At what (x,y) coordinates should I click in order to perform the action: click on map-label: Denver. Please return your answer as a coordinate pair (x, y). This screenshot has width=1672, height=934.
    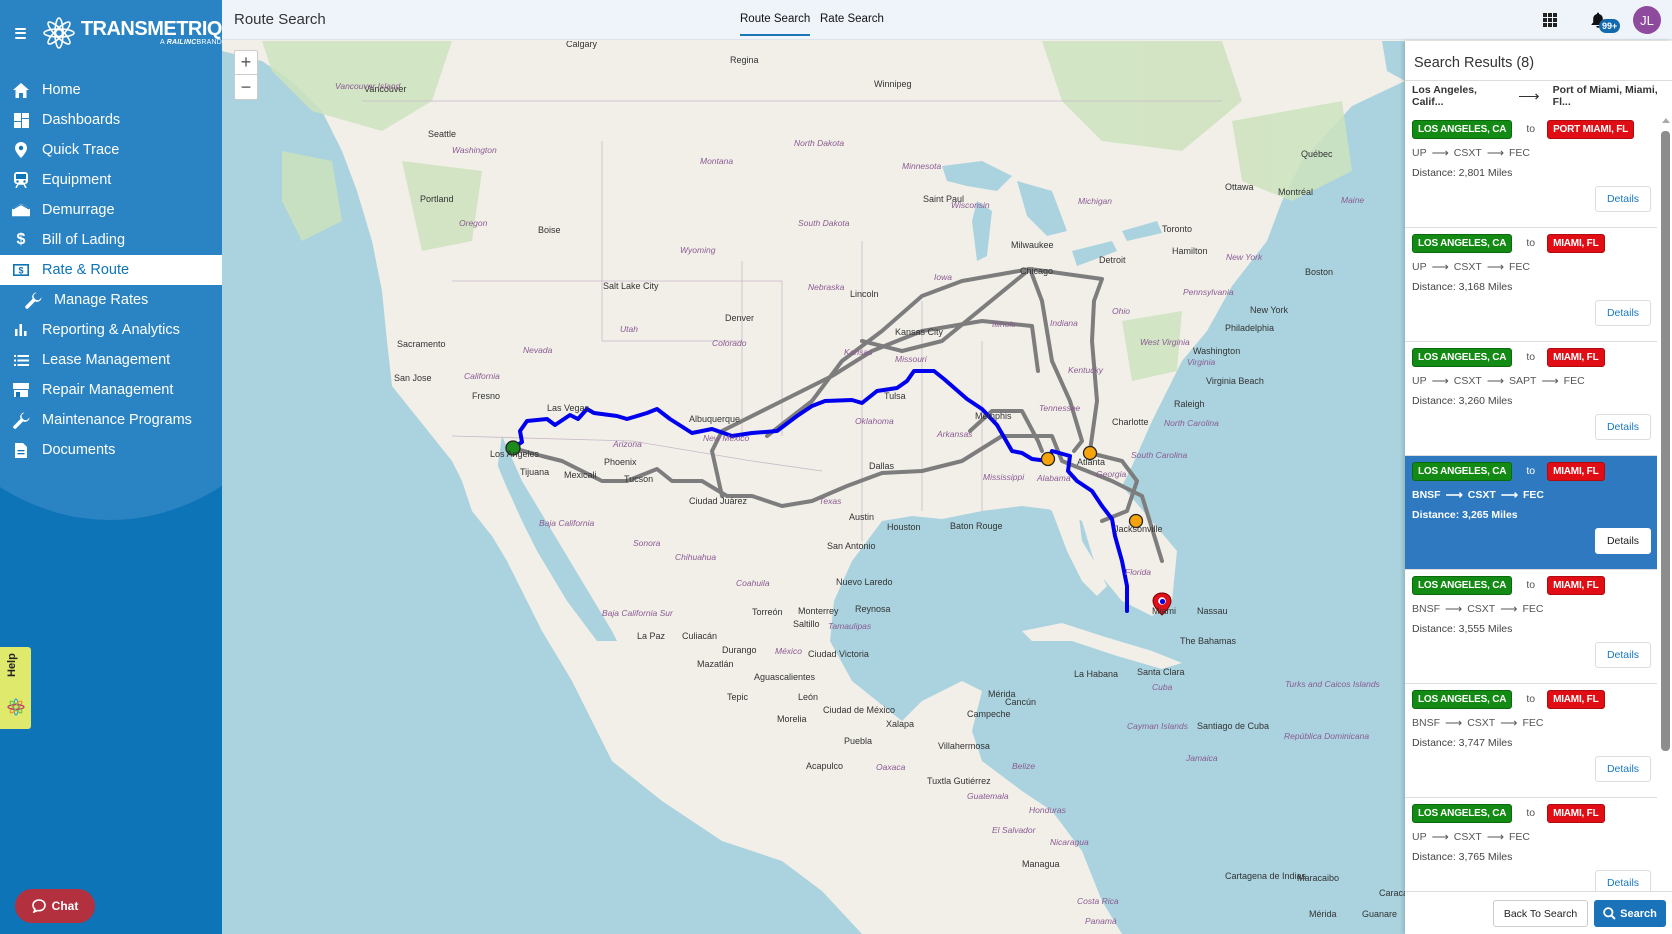
    Looking at the image, I should click on (740, 318).